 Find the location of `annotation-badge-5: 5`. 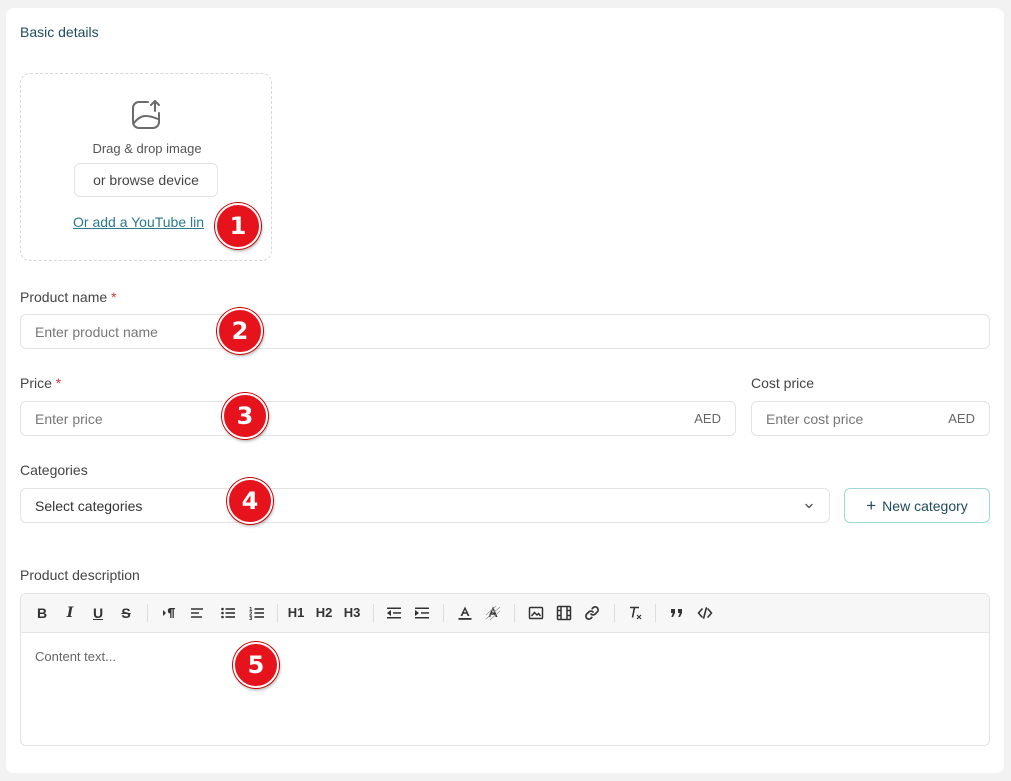

annotation-badge-5: 5 is located at coordinates (256, 665).